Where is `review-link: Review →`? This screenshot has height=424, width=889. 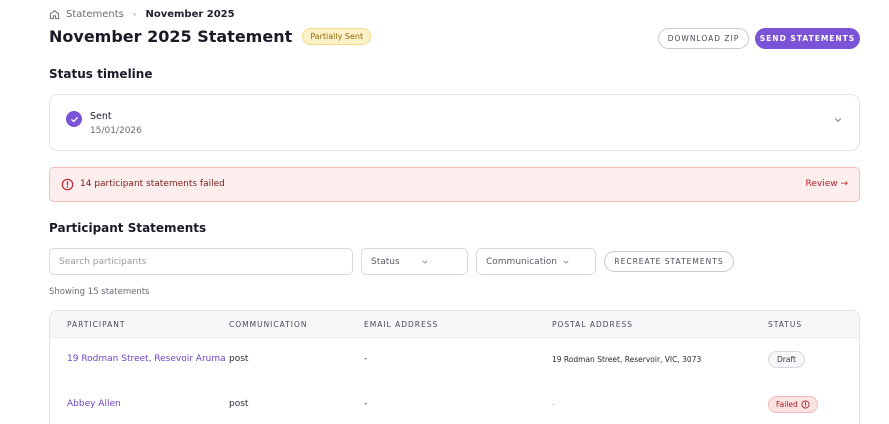 review-link: Review → is located at coordinates (826, 184).